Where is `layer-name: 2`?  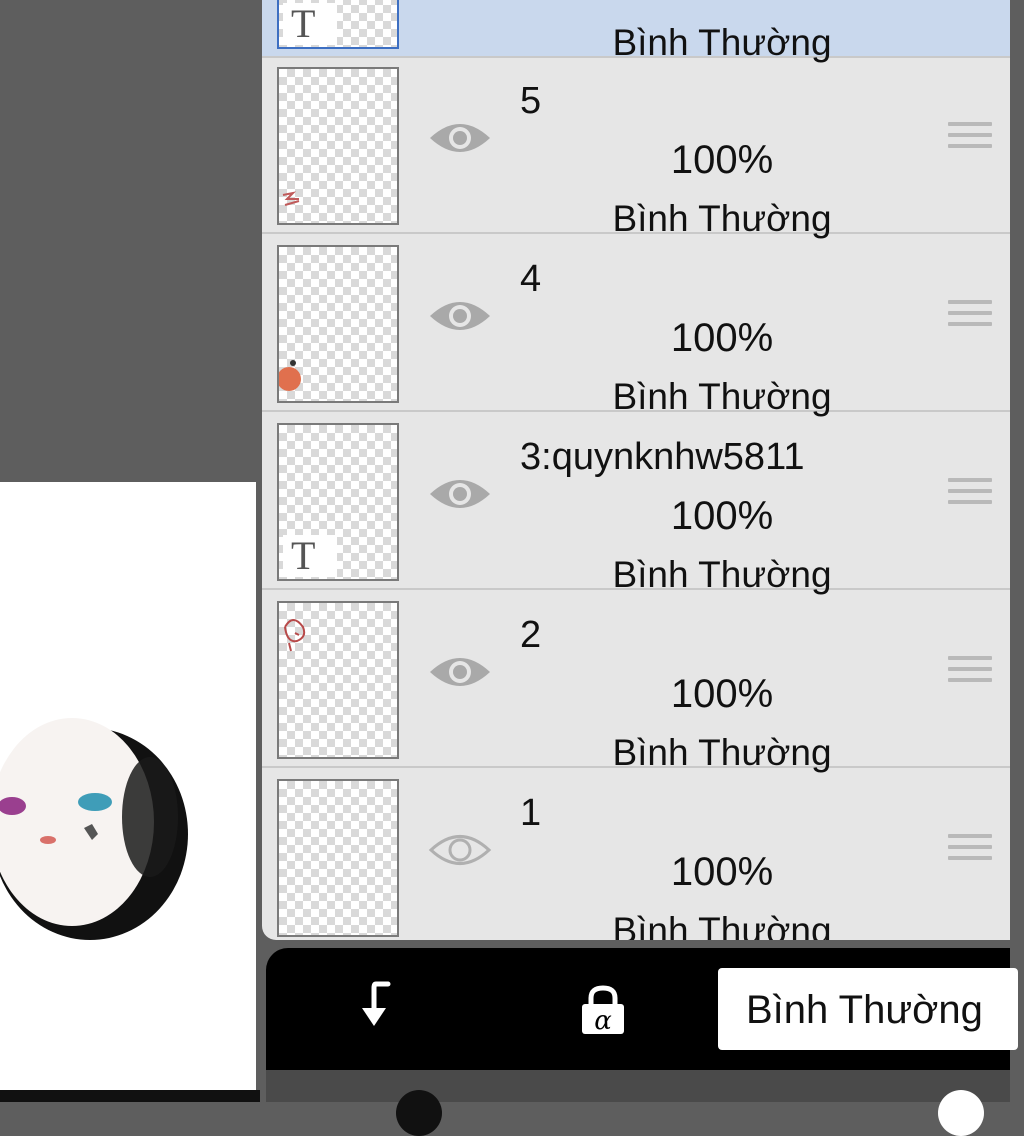 layer-name: 2 is located at coordinates (530, 635).